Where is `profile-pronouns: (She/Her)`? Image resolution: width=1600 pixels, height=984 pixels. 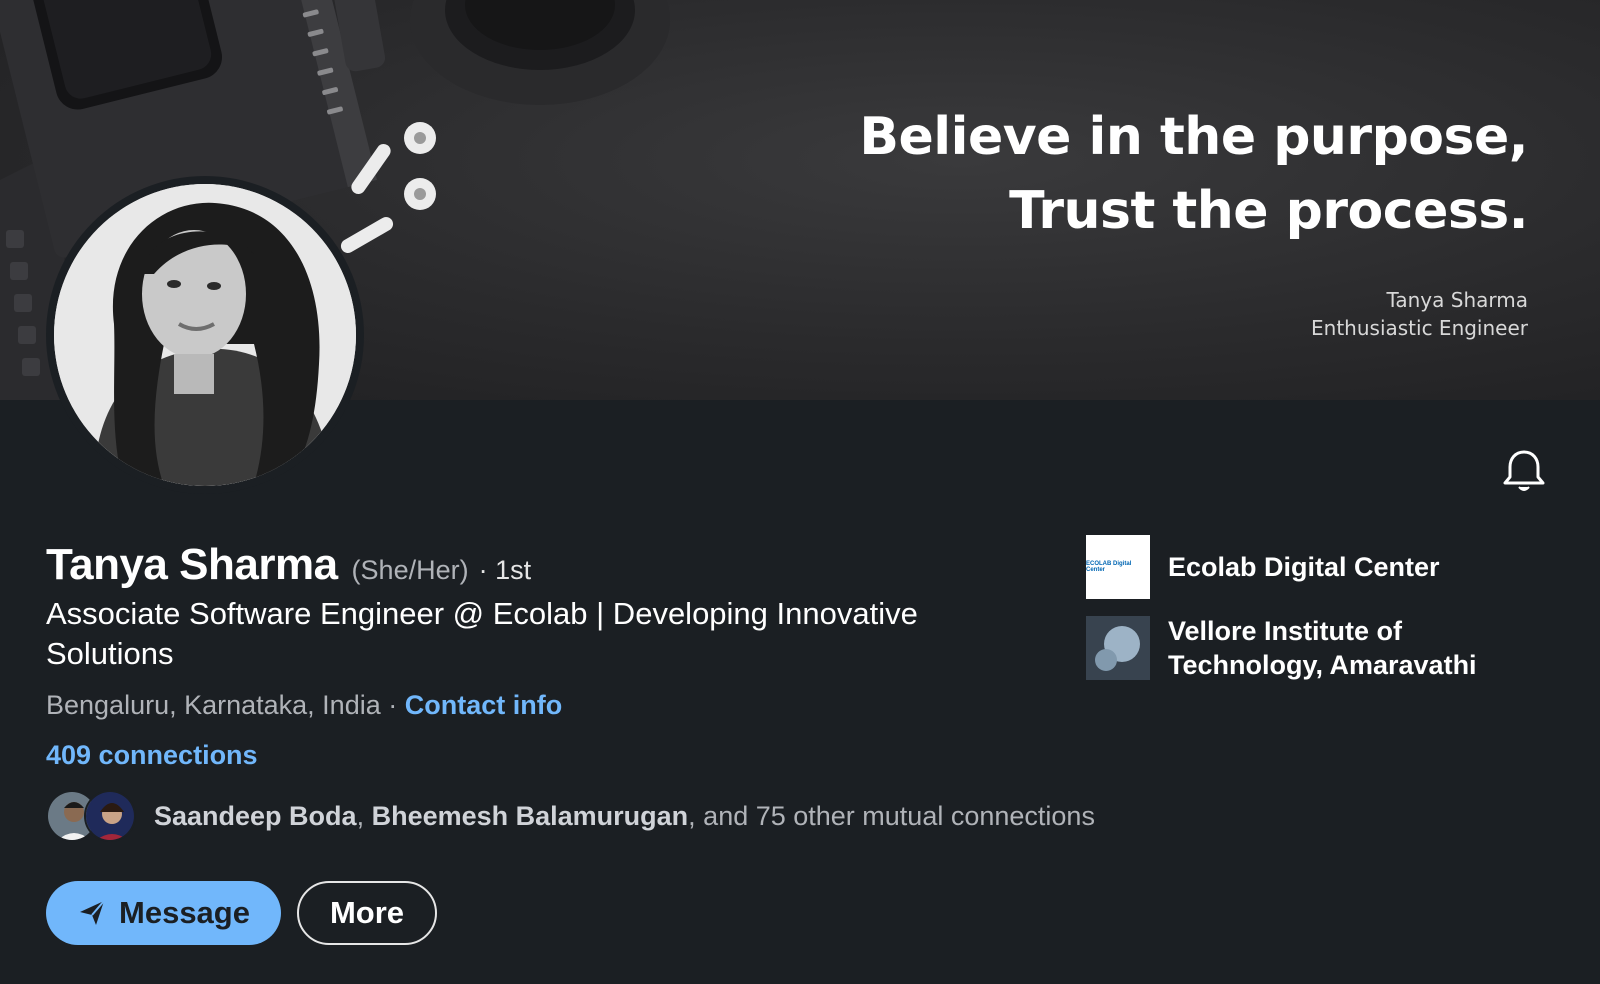
profile-pronouns: (She/Her) is located at coordinates (410, 570).